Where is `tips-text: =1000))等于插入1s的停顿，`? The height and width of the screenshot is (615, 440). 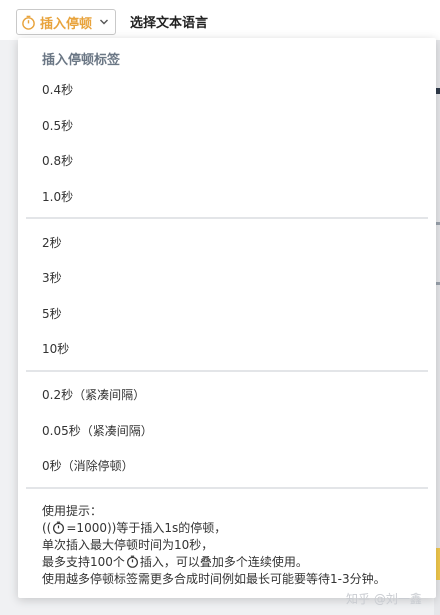
tips-text: =1000))等于插入1s的停顿， is located at coordinates (146, 528).